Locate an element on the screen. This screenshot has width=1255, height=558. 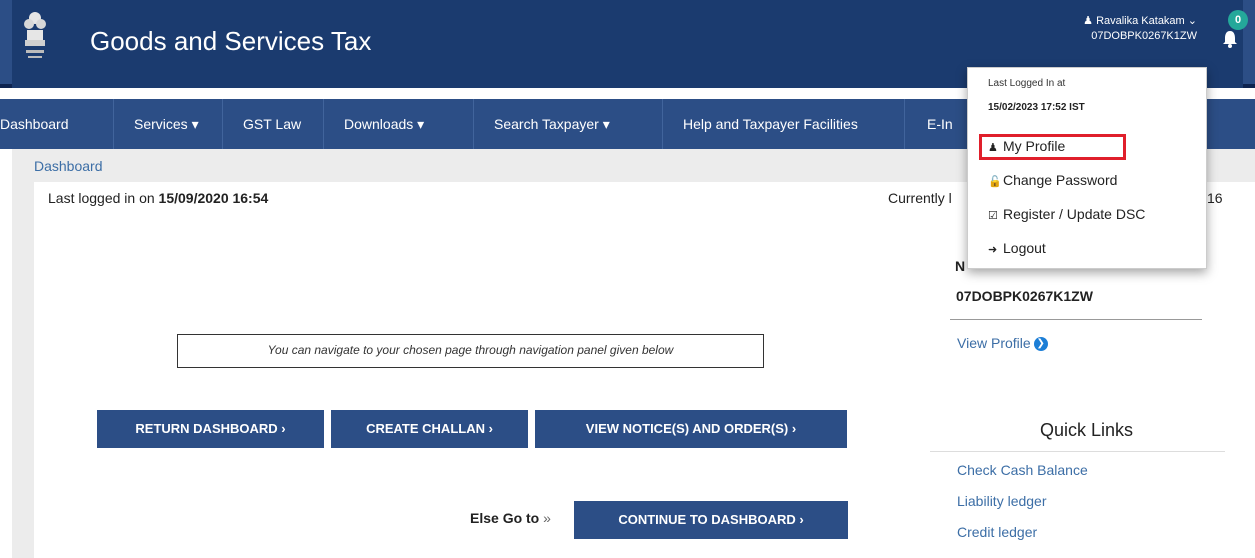
nav-services: Services ▾ is located at coordinates (166, 124).